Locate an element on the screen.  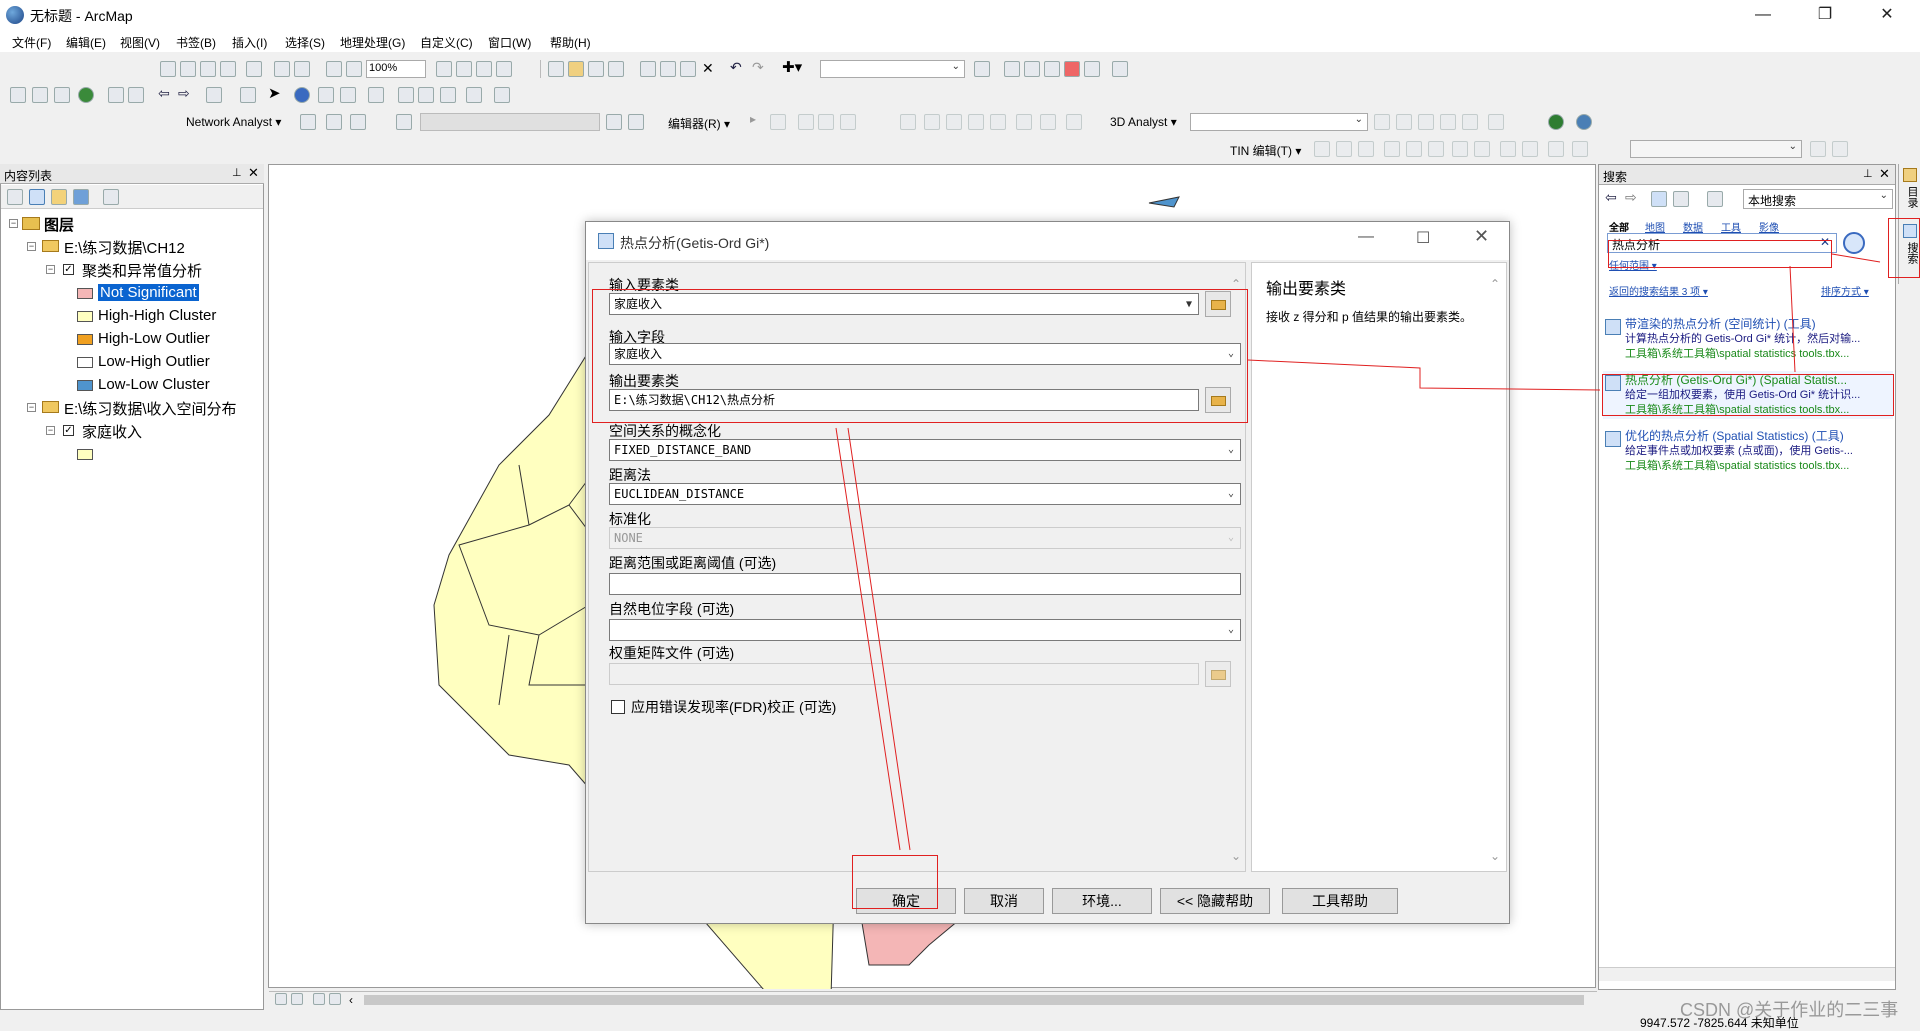
layout-view-icon is located at coordinates (464, 69).